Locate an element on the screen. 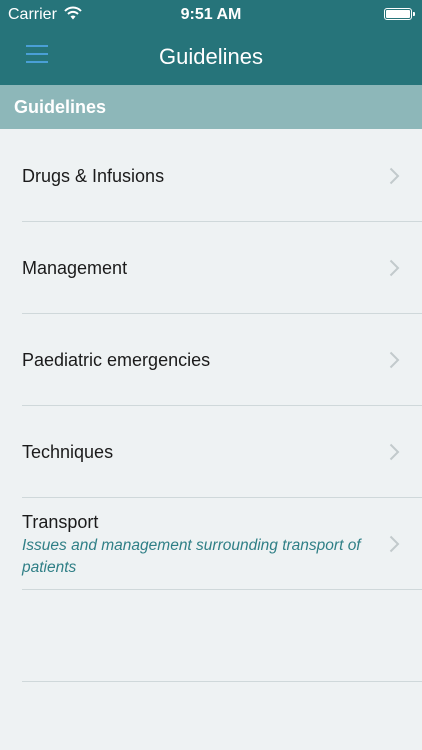 This screenshot has height=750, width=422. battery-icon is located at coordinates (399, 14).